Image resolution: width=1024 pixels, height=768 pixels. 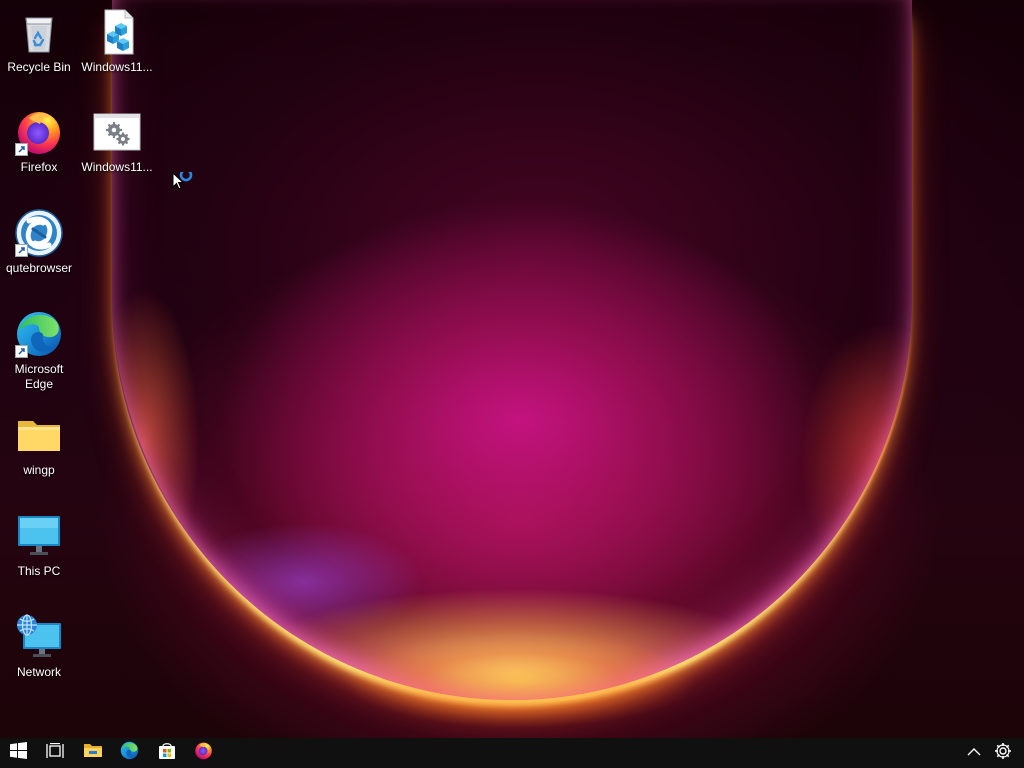 I want to click on desktop-icon-wingp-folder: wingp, so click(x=39, y=444).